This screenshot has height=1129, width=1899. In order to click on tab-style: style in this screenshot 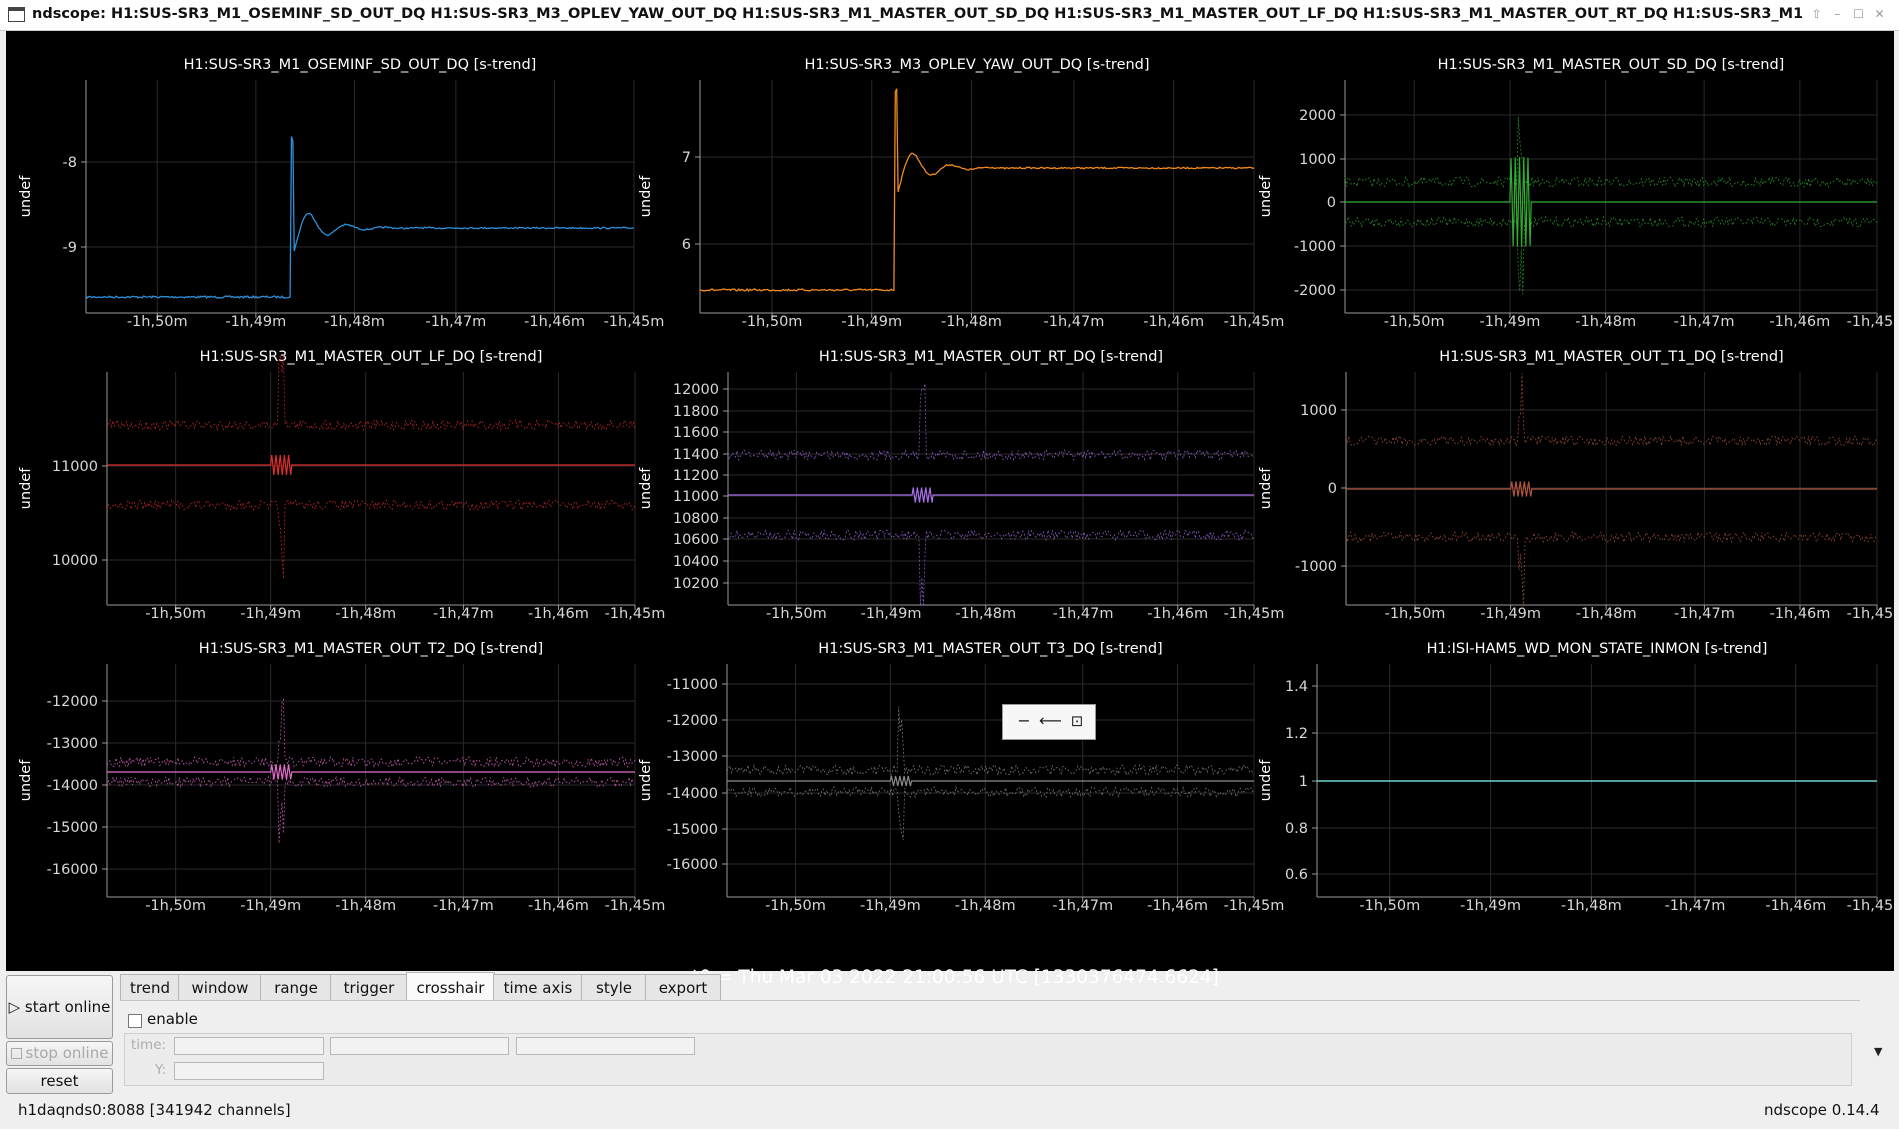, I will do `click(614, 987)`.